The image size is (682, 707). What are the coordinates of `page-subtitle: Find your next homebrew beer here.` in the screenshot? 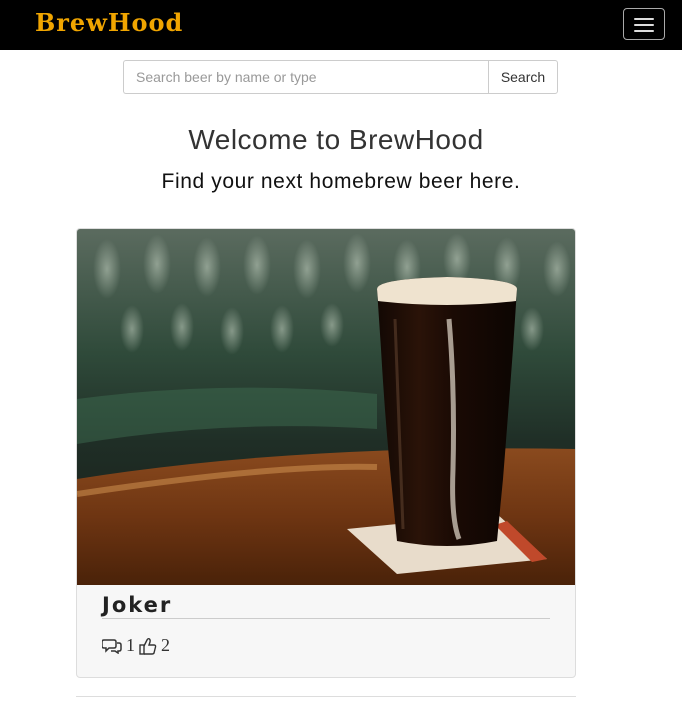 It's located at (341, 181).